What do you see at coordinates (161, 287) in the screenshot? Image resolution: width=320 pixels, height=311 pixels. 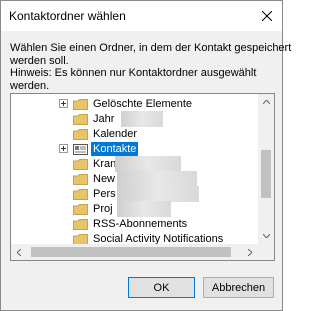 I see `ok-button: OK` at bounding box center [161, 287].